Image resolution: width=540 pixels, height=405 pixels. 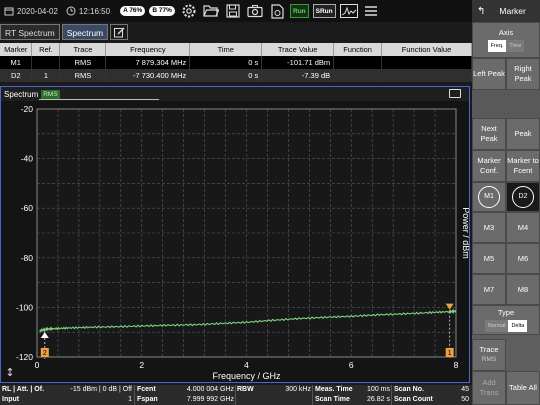 What do you see at coordinates (27, 258) in the screenshot?
I see `y-tick-label: -80` at bounding box center [27, 258].